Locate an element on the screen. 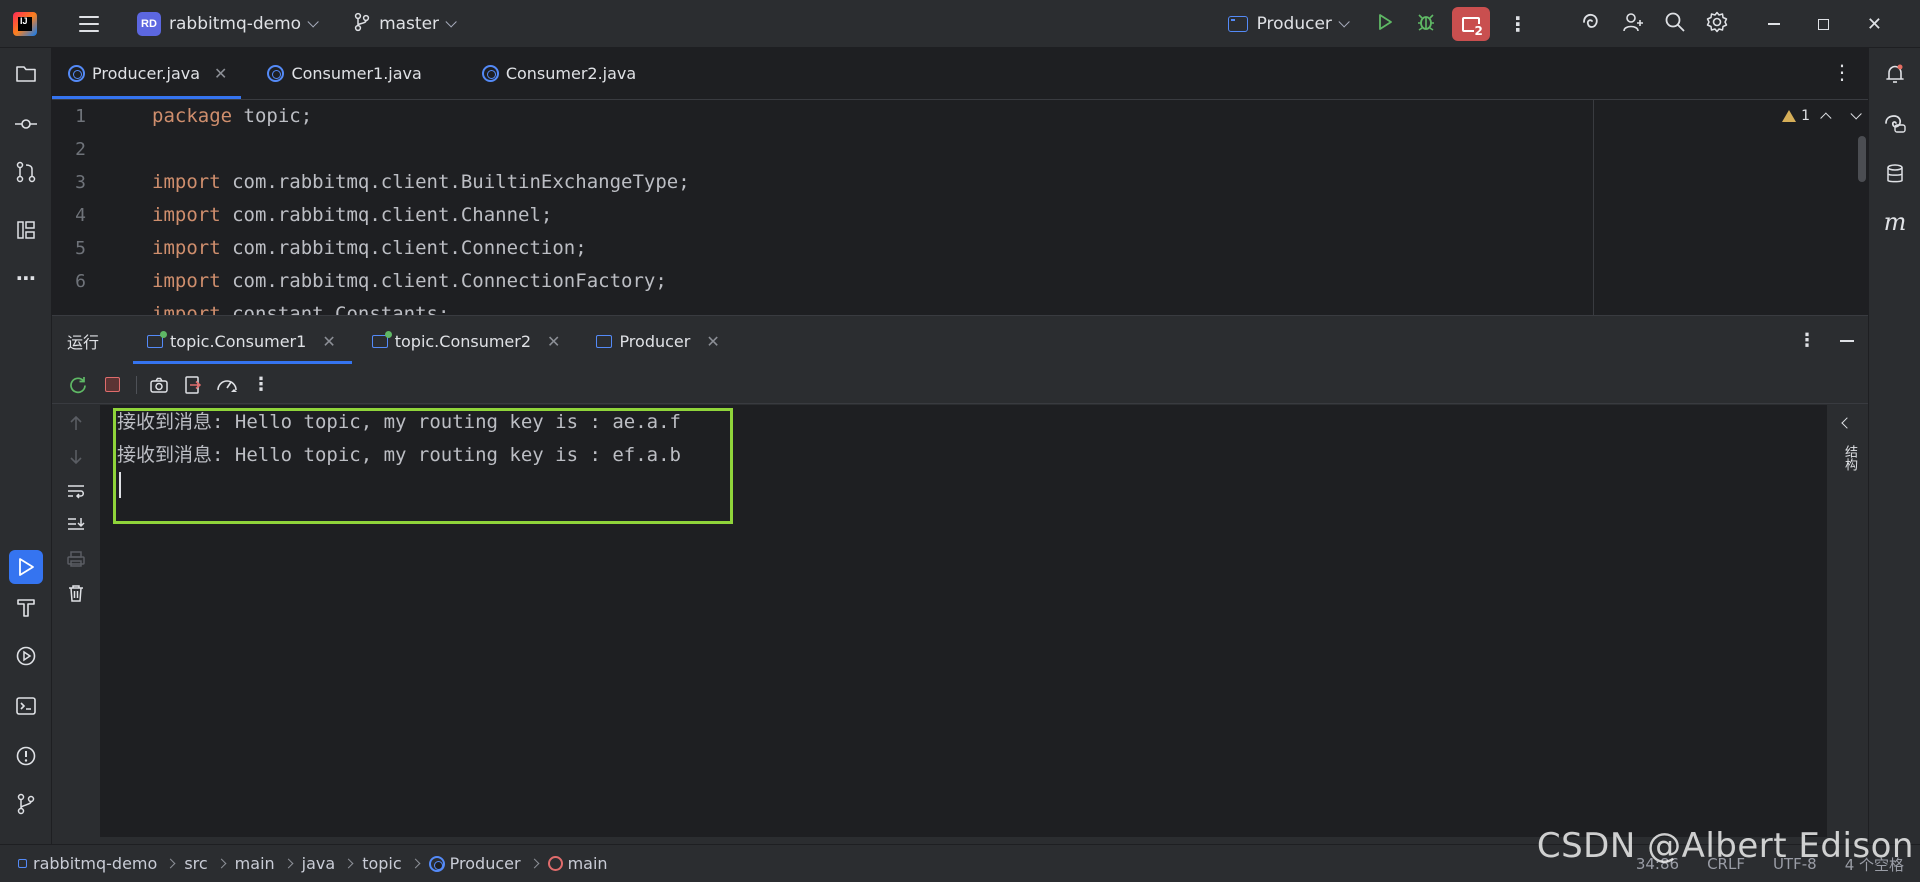 Image resolution: width=1920 pixels, height=882 pixels. arrow-up-icon is located at coordinates (76, 423).